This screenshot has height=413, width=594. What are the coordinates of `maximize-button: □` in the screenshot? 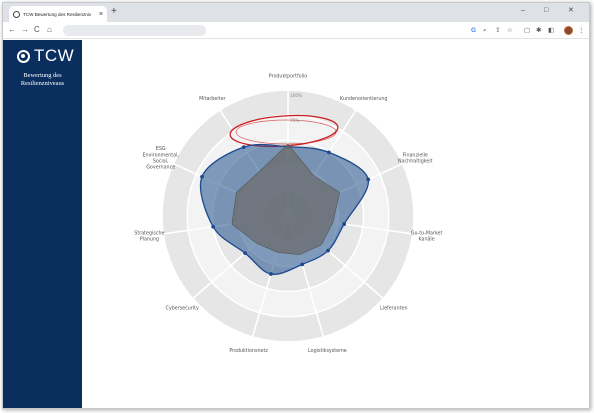 It's located at (546, 11).